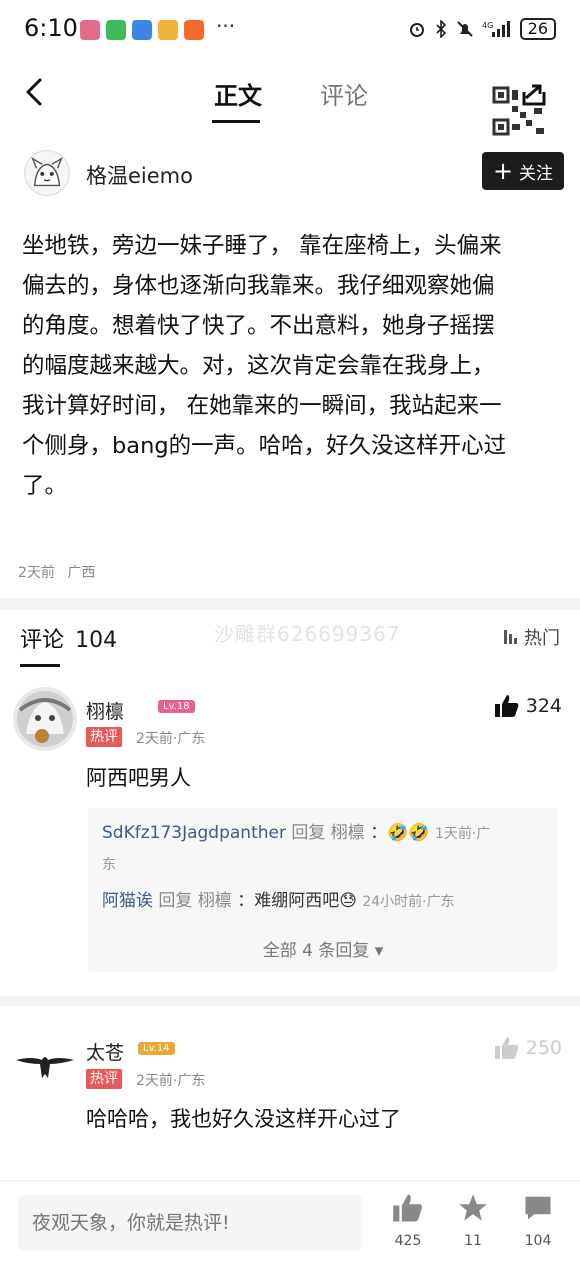 The image size is (580, 1280). I want to click on view-all-replies-button: 全部 4 条回复 ▾, so click(323, 948).